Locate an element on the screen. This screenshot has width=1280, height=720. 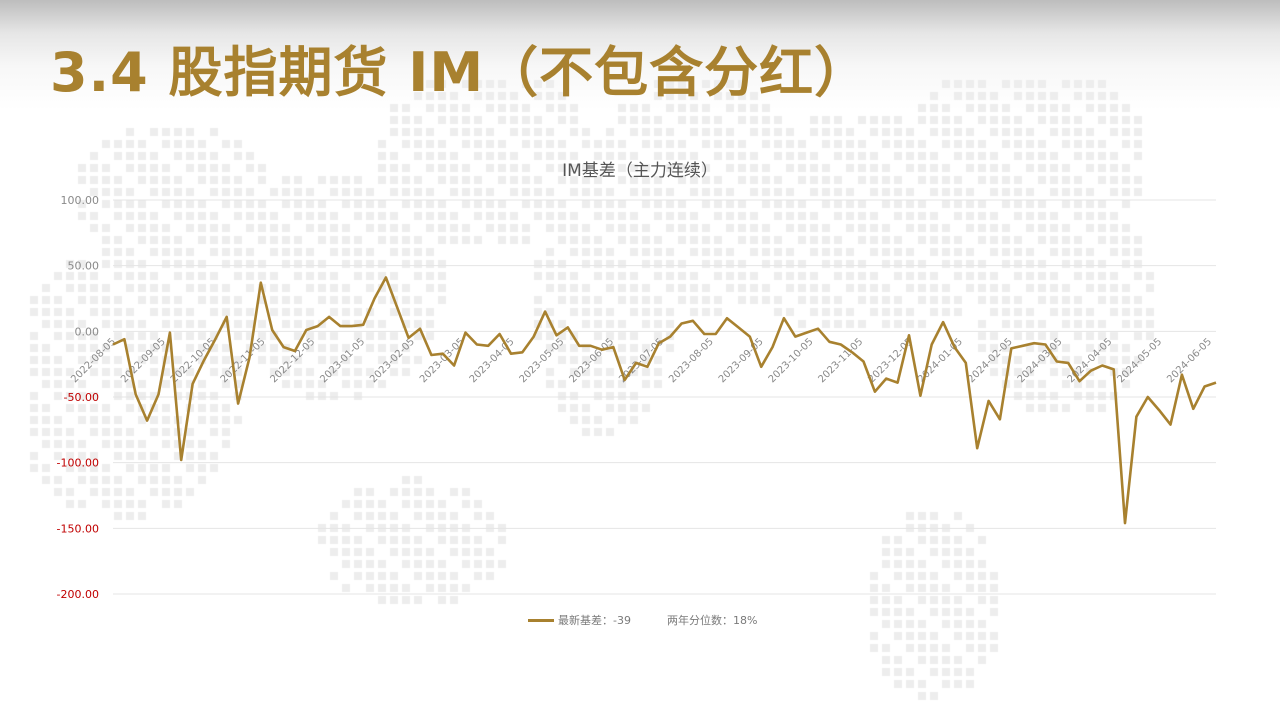
x-tick-label: 2022-10-05 is located at coordinates (193, 360).